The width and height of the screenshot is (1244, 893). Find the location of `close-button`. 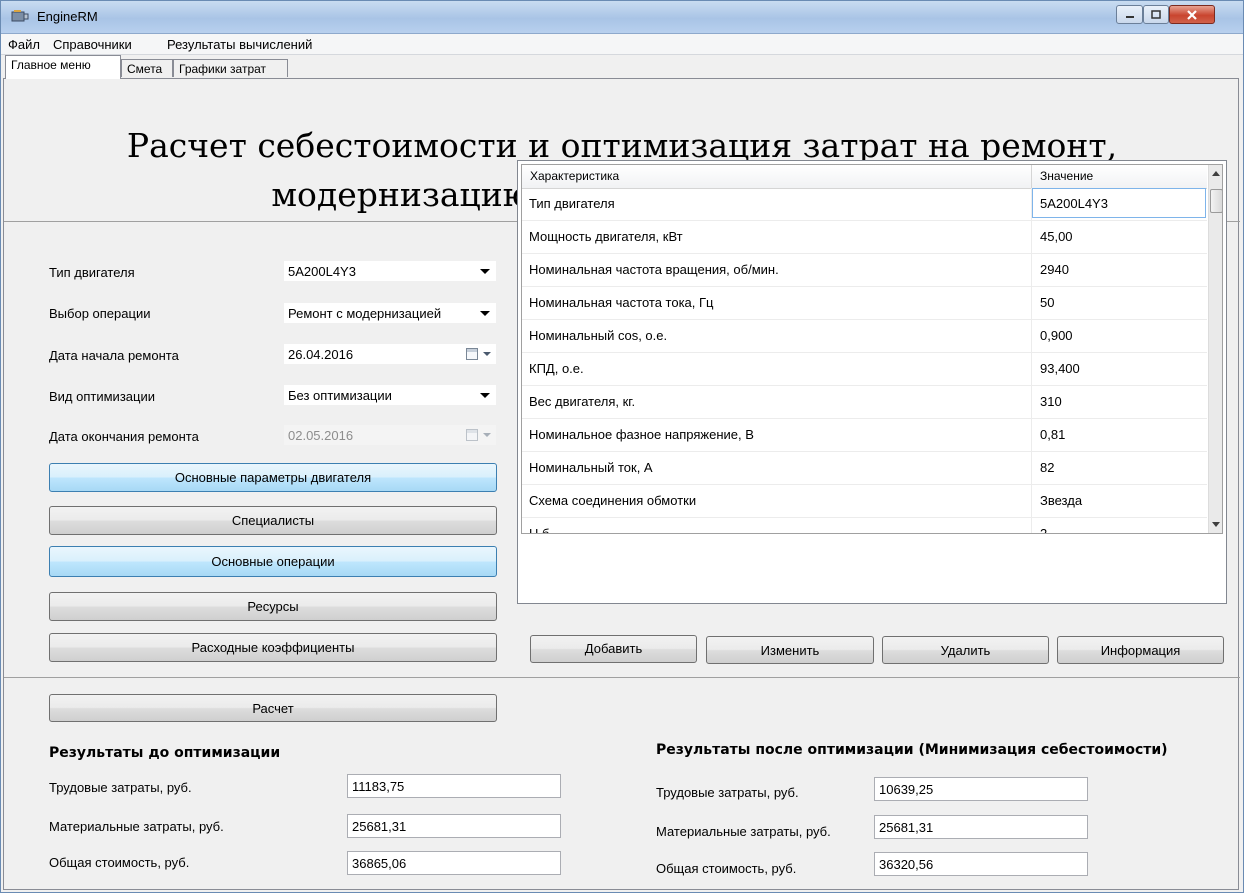

close-button is located at coordinates (1192, 14).